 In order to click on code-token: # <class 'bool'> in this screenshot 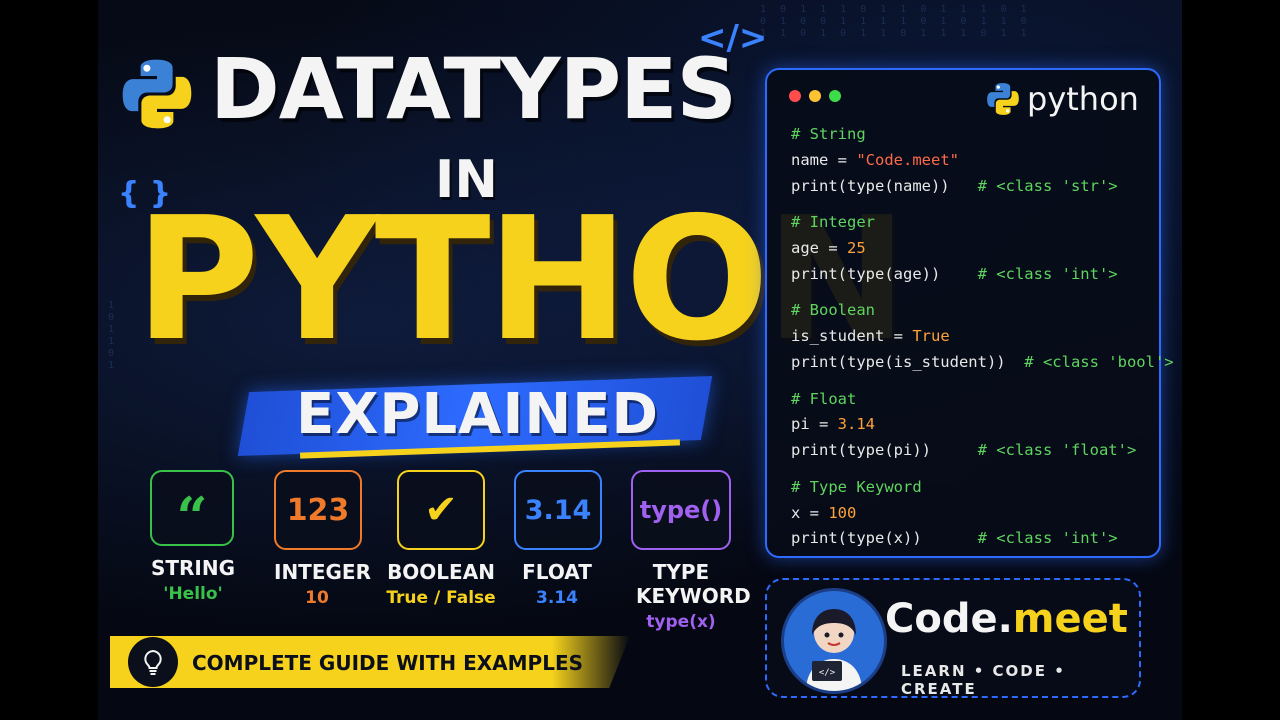, I will do `click(1099, 361)`.